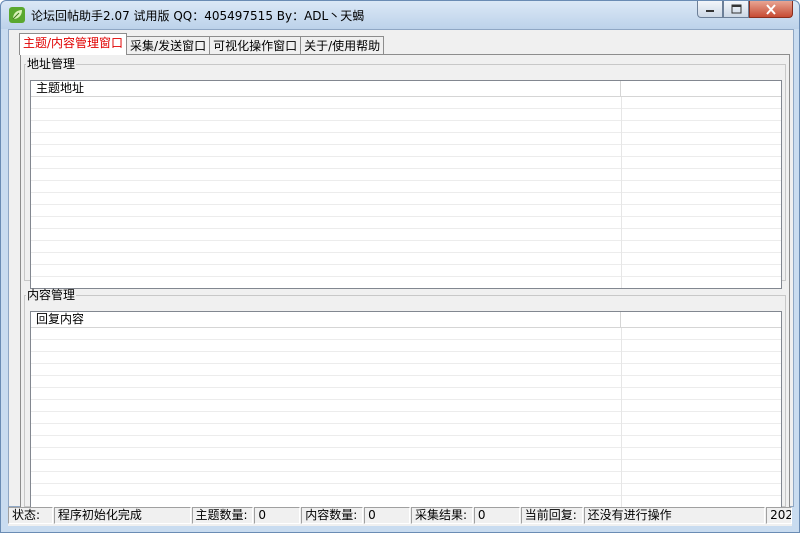 The image size is (800, 533). Describe the element at coordinates (122, 515) in the screenshot. I see `status-value: 程序初始化完成` at that location.